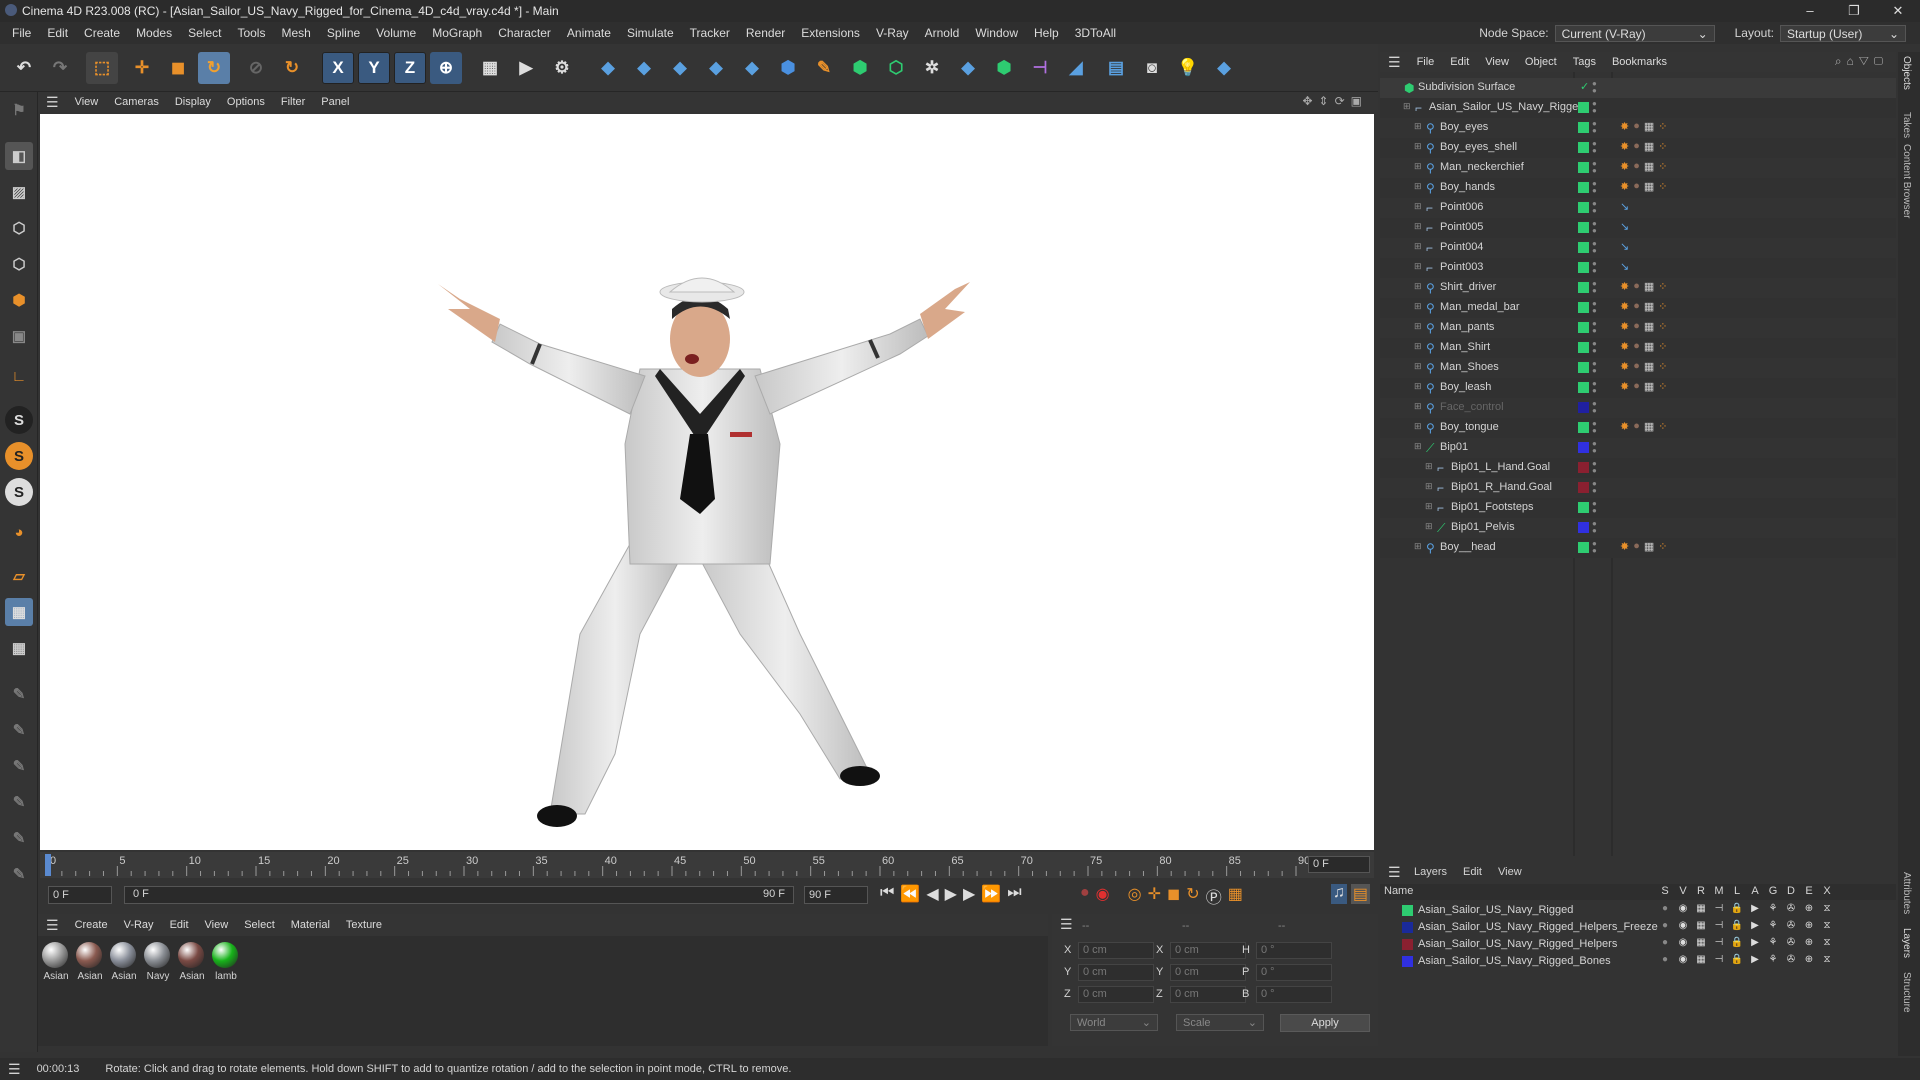 Image resolution: width=1920 pixels, height=1080 pixels. I want to click on y-axis-lock-button: Y, so click(374, 68).